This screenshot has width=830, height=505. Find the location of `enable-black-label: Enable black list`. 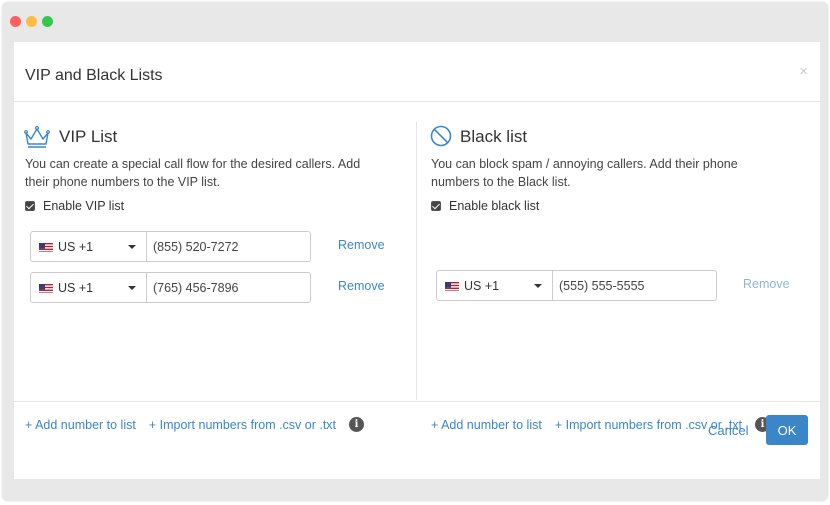

enable-black-label: Enable black list is located at coordinates (494, 206).